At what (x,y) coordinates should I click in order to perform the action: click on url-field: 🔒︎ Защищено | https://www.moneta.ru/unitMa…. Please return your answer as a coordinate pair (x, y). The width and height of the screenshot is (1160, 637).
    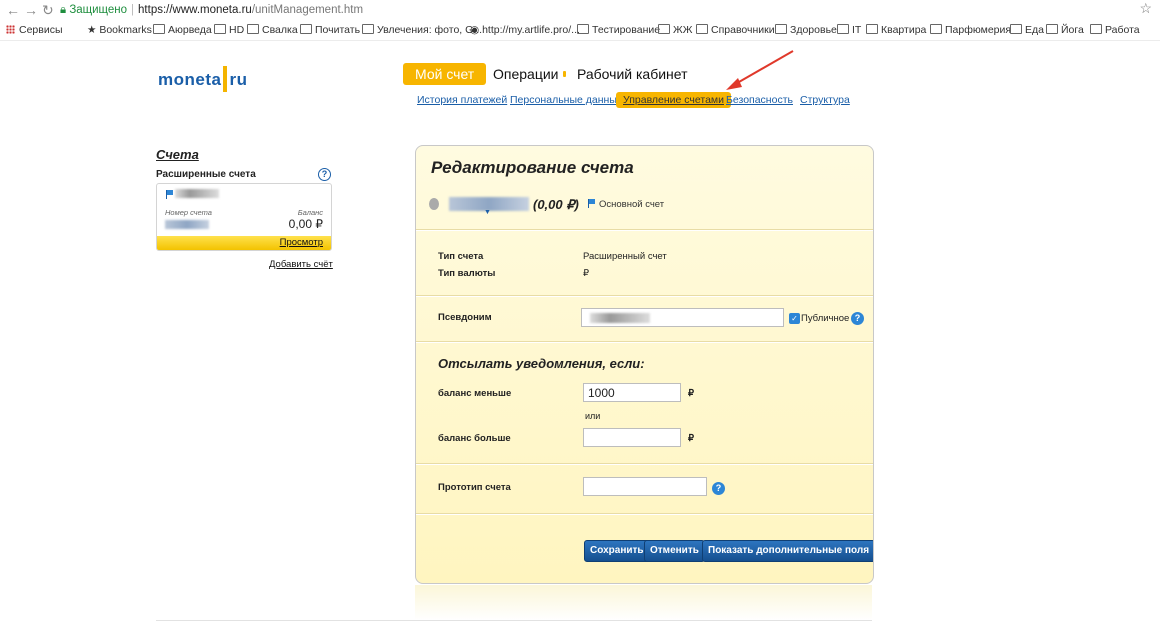
    Looking at the image, I should click on (605, 10).